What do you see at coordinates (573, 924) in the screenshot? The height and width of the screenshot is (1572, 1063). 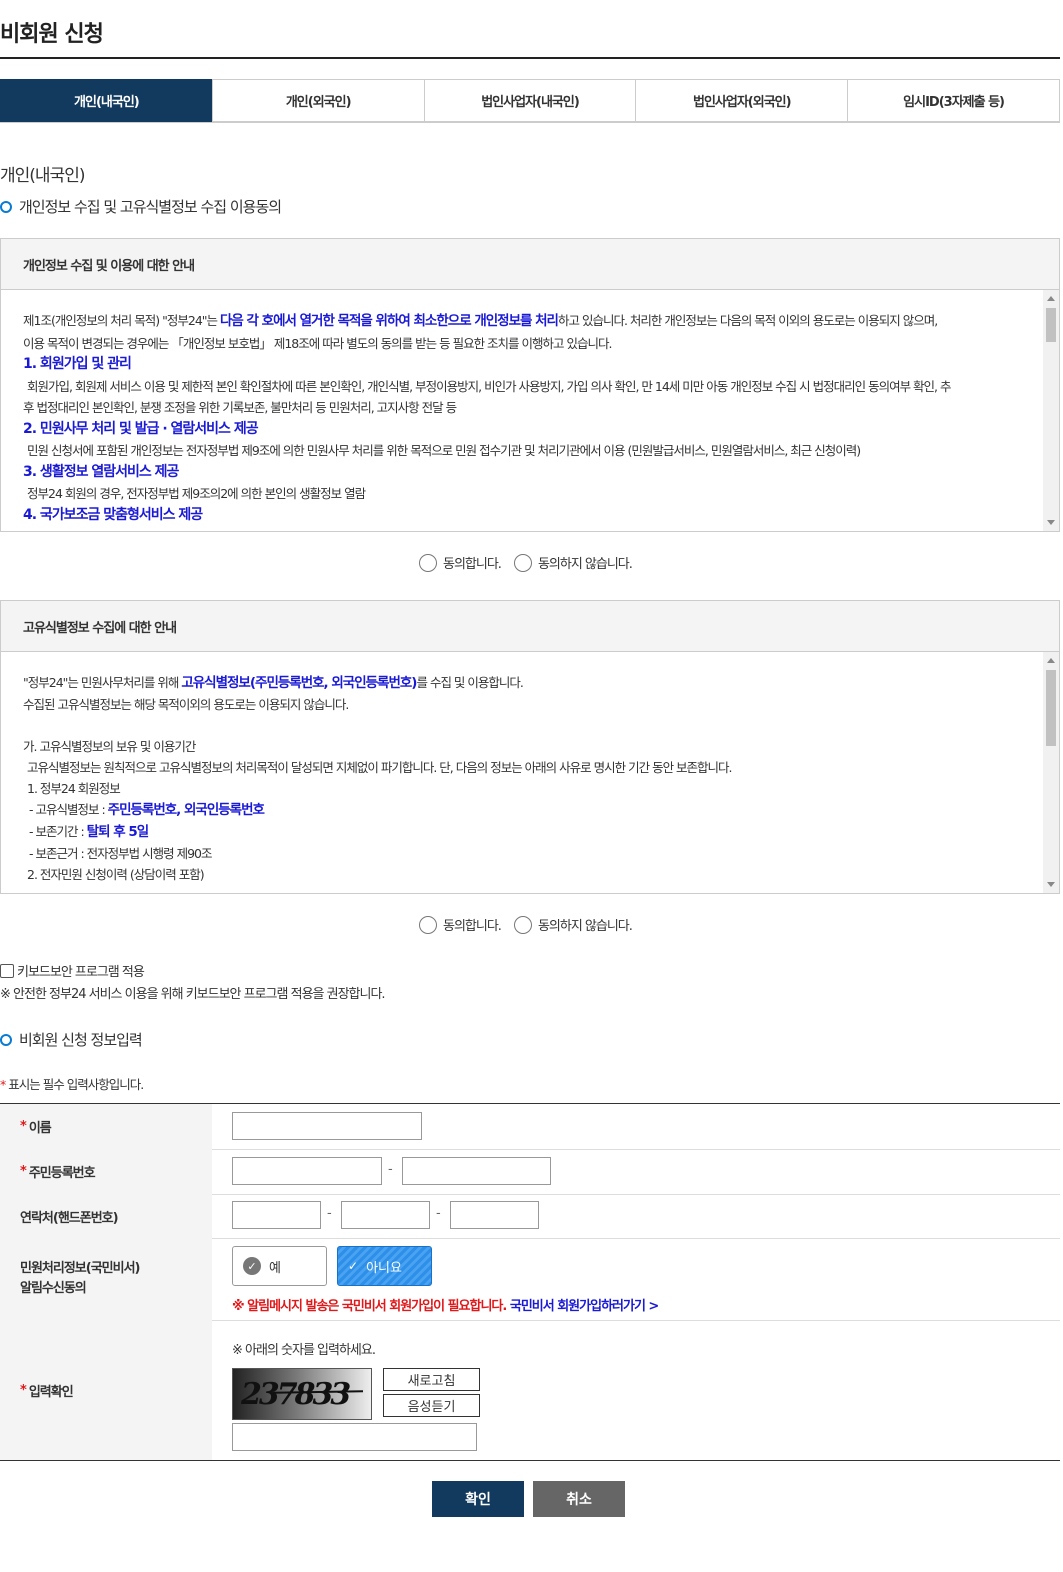 I see `unique-id-disagree-option: 동의하지 않습니다.` at bounding box center [573, 924].